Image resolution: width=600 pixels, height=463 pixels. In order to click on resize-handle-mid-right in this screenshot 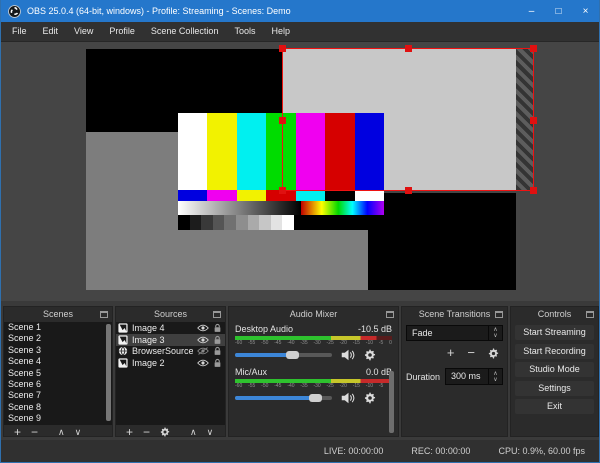, I will do `click(533, 120)`.